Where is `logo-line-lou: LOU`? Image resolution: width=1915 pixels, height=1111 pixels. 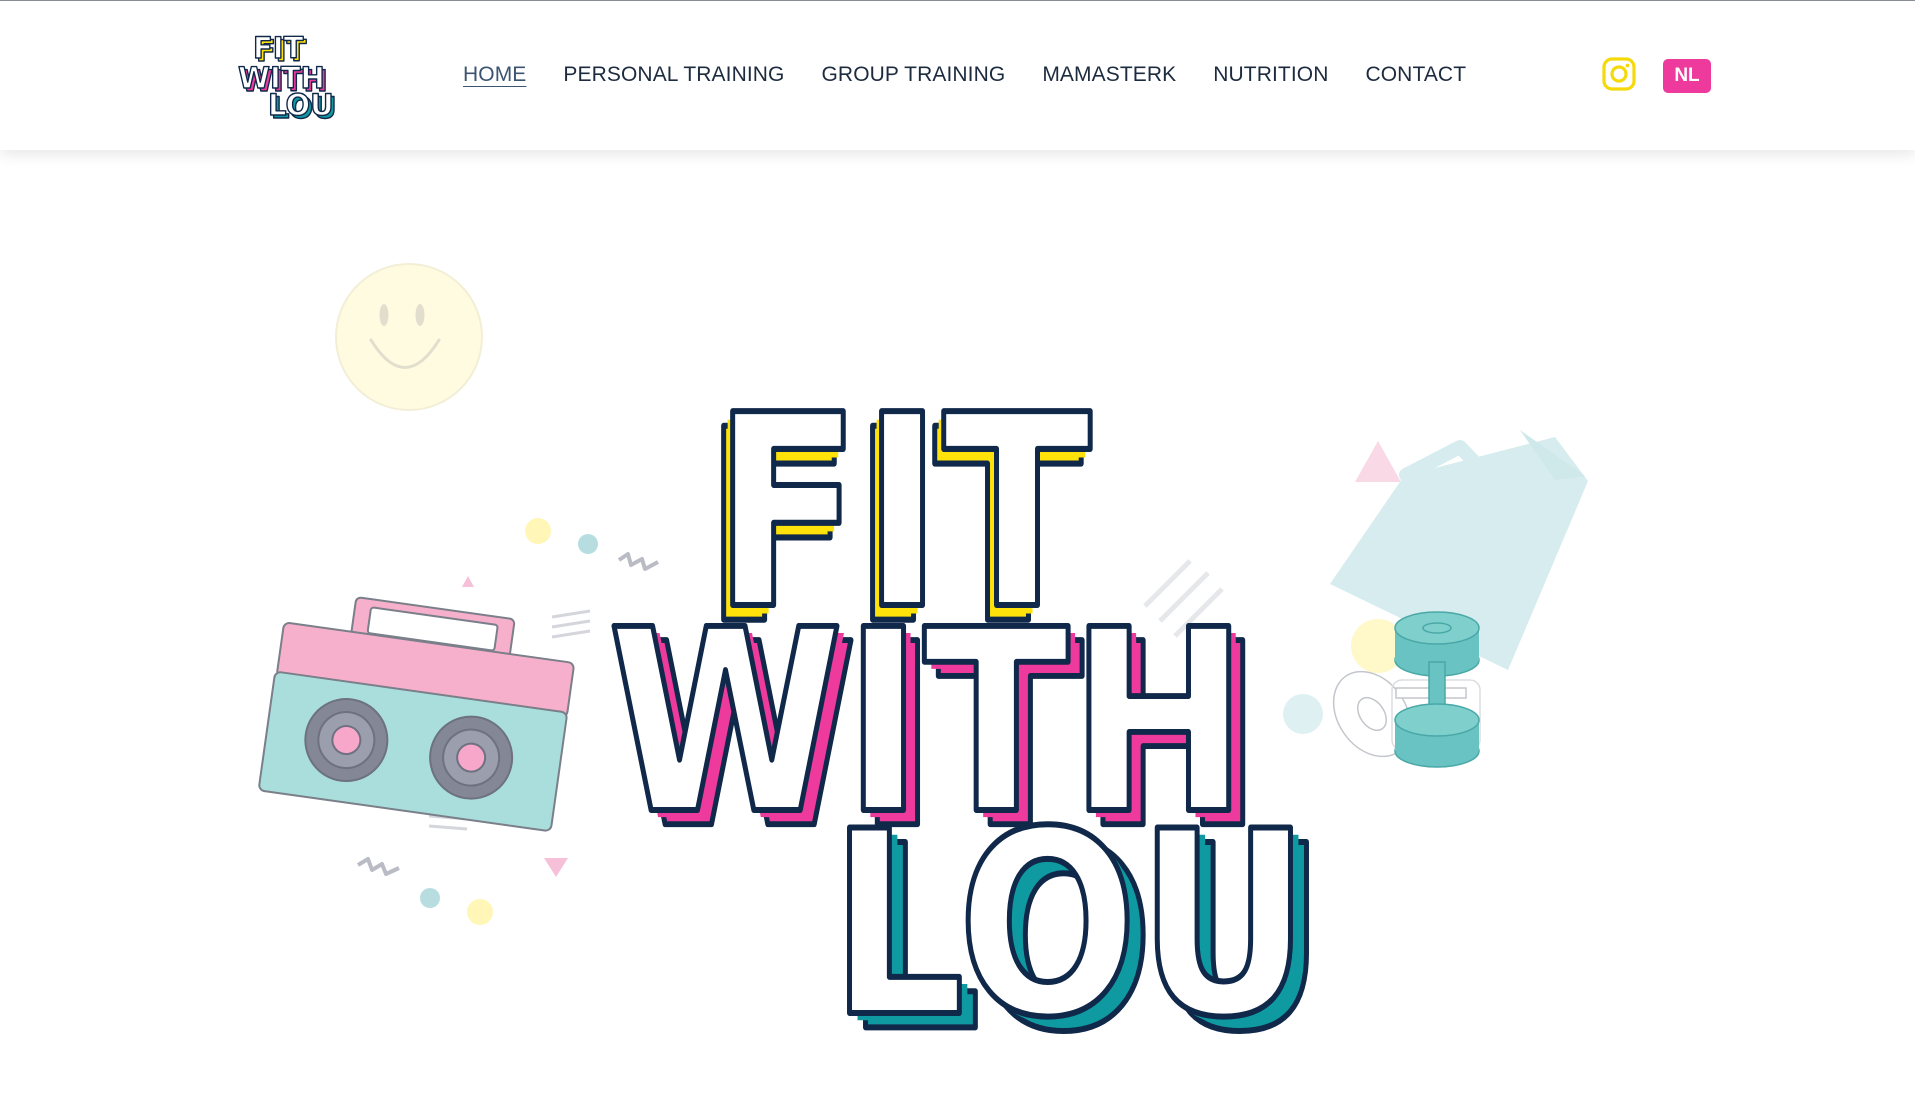
logo-line-lou: LOU is located at coordinates (301, 104).